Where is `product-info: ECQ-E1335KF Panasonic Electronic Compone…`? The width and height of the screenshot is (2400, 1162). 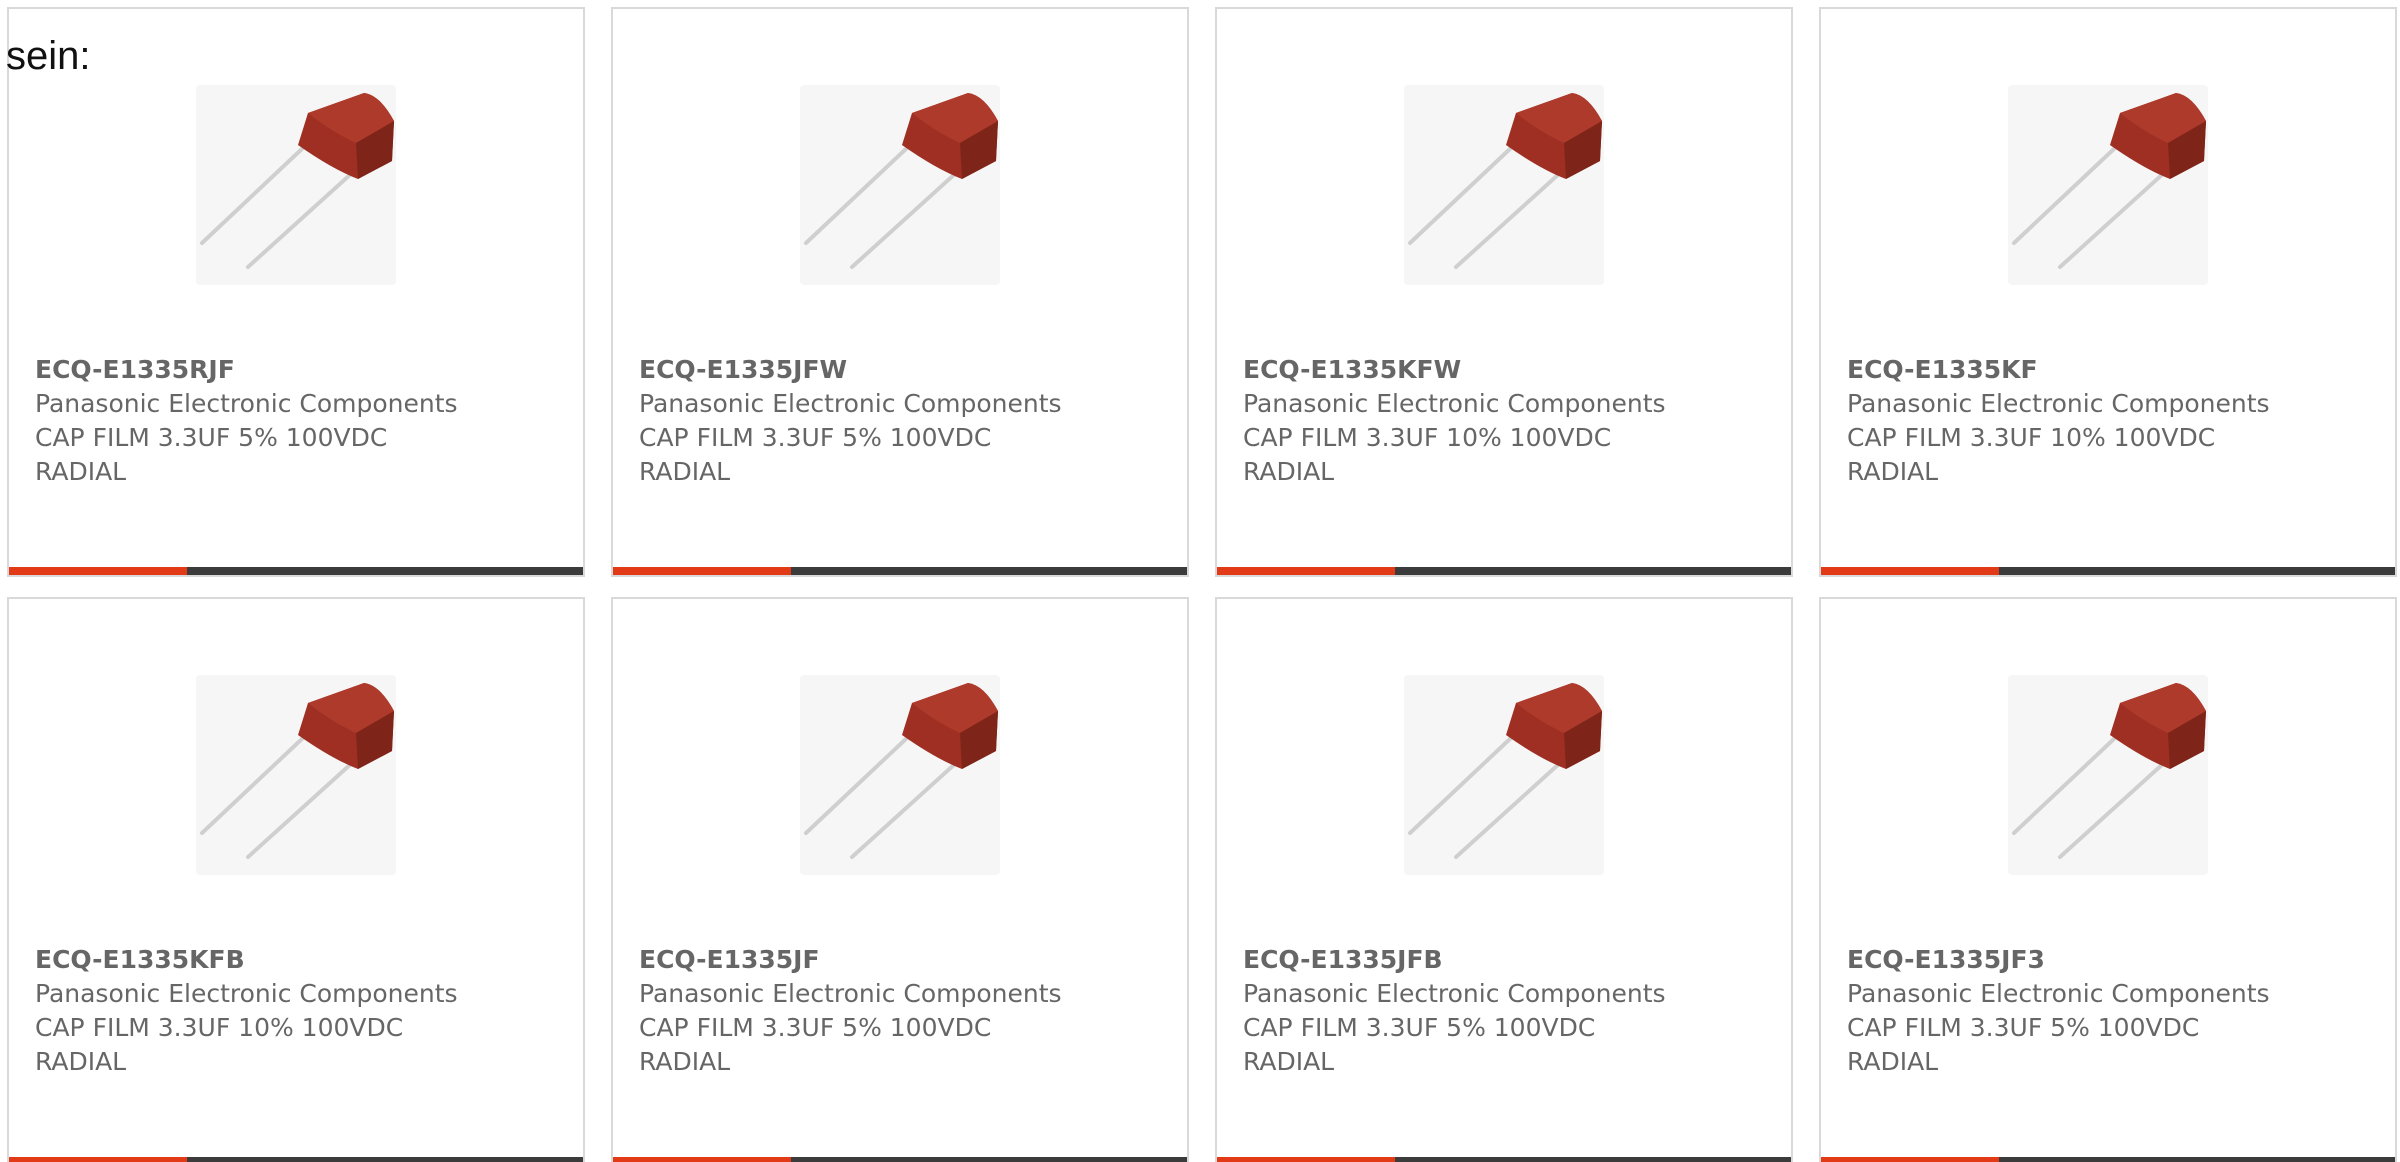 product-info: ECQ-E1335KF Panasonic Electronic Compone… is located at coordinates (2112, 421).